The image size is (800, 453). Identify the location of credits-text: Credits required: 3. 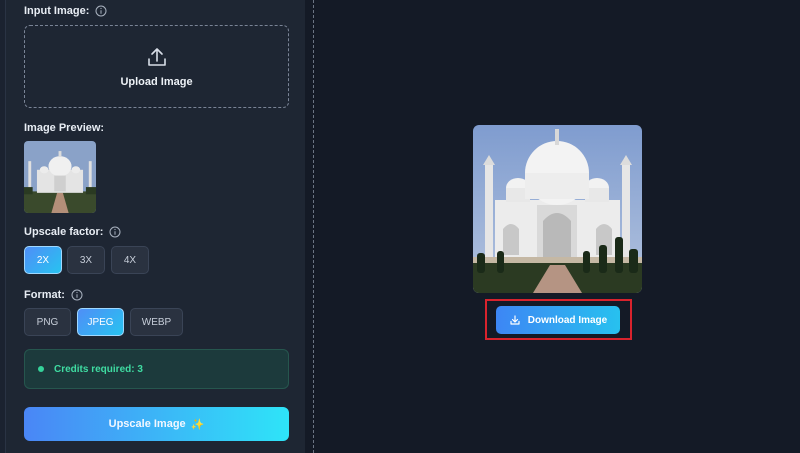
(98, 369).